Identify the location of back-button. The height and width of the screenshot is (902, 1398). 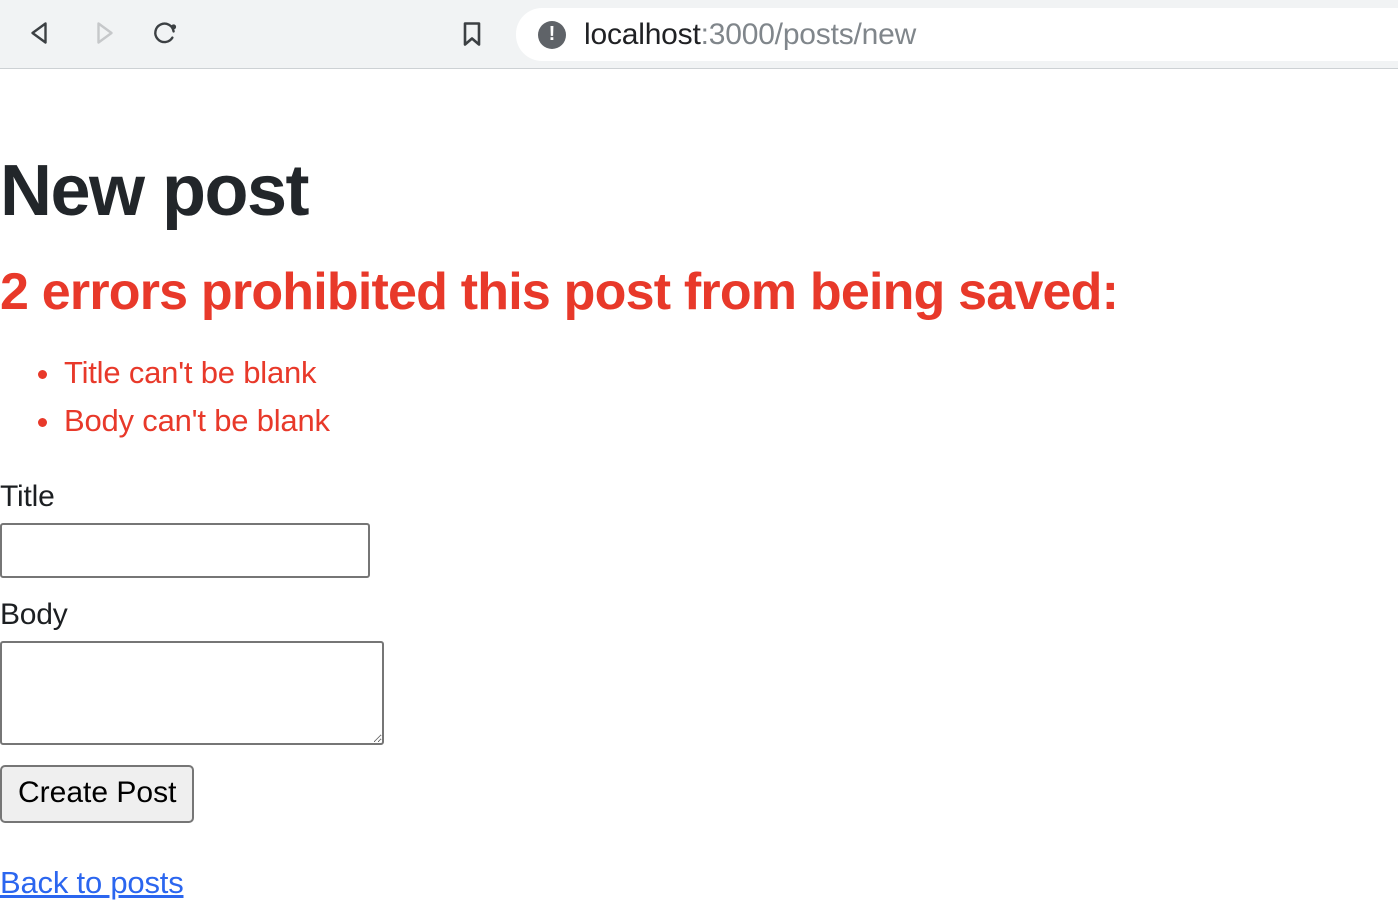
(41, 34).